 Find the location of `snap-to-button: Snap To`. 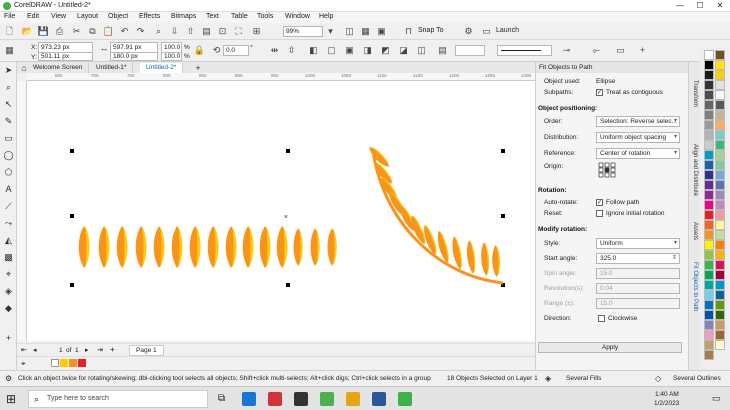

snap-to-button: Snap To is located at coordinates (431, 30).